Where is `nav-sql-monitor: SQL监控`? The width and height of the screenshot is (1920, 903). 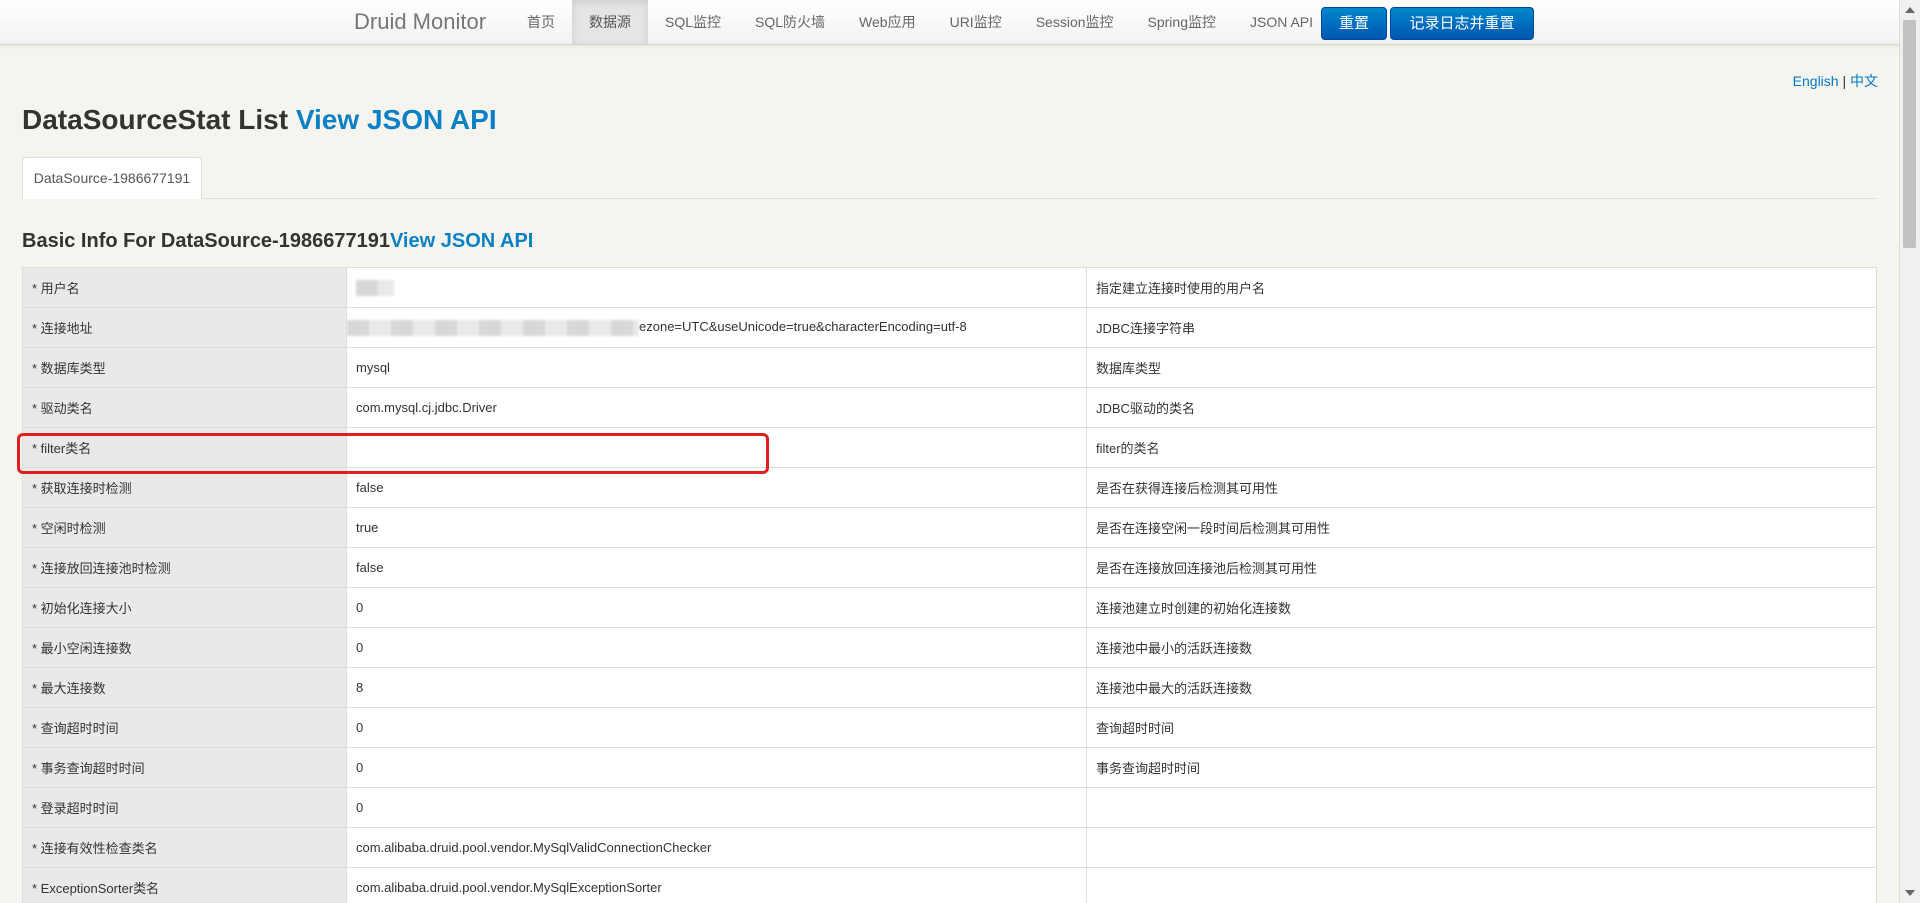
nav-sql-monitor: SQL监控 is located at coordinates (693, 22).